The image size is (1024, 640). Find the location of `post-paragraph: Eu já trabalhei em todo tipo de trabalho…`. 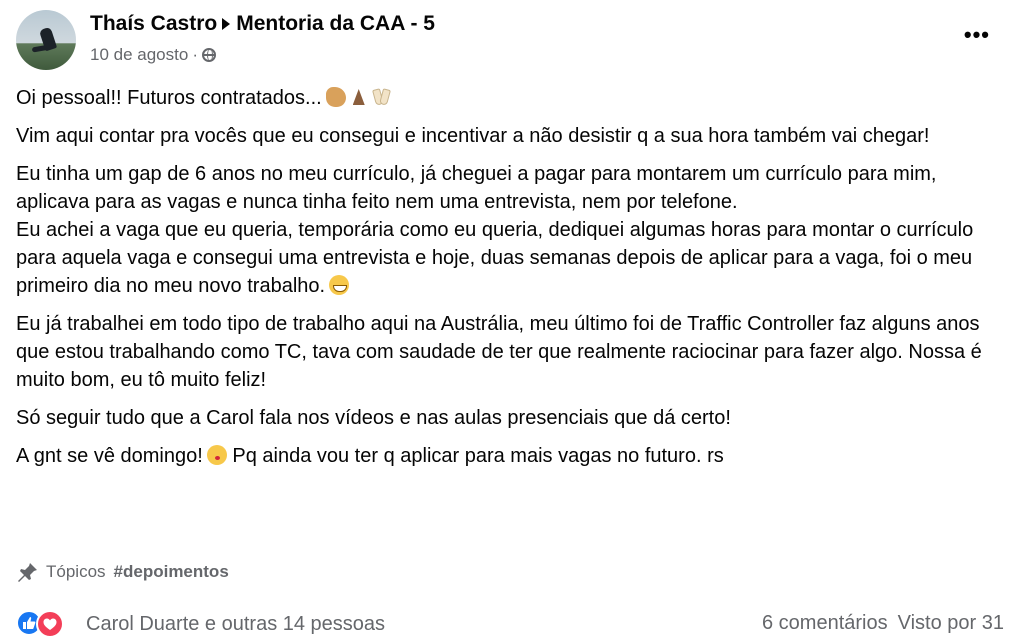

post-paragraph: Eu já trabalhei em todo tipo de trabalho… is located at coordinates (499, 352).